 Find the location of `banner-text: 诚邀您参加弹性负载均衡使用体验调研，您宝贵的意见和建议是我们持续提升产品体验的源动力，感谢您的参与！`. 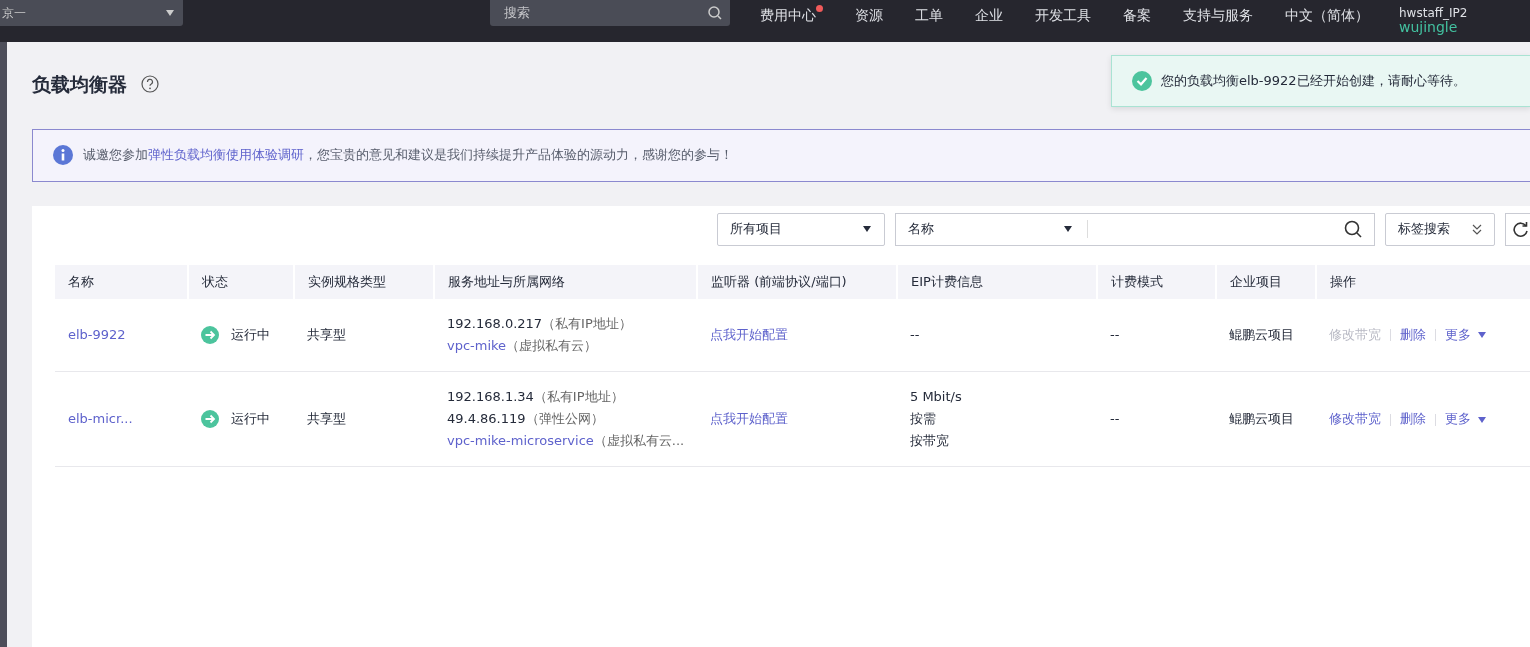

banner-text: 诚邀您参加弹性负载均衡使用体验调研，您宝贵的意见和建议是我们持续提升产品体验的源动力，感谢您的参与！ is located at coordinates (408, 155).